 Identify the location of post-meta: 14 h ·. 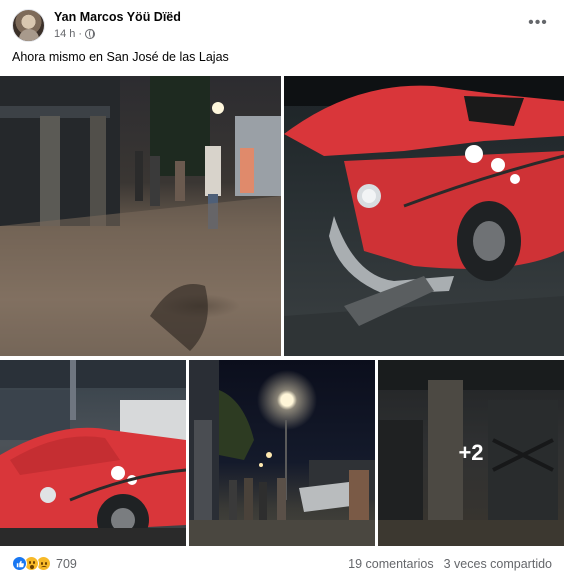
(75, 34).